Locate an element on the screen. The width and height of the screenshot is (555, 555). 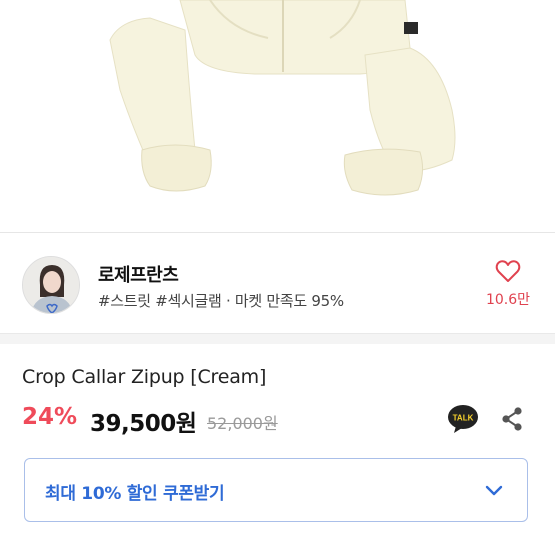
product-title: Crop Callar Zipup [Cream] is located at coordinates (144, 377).